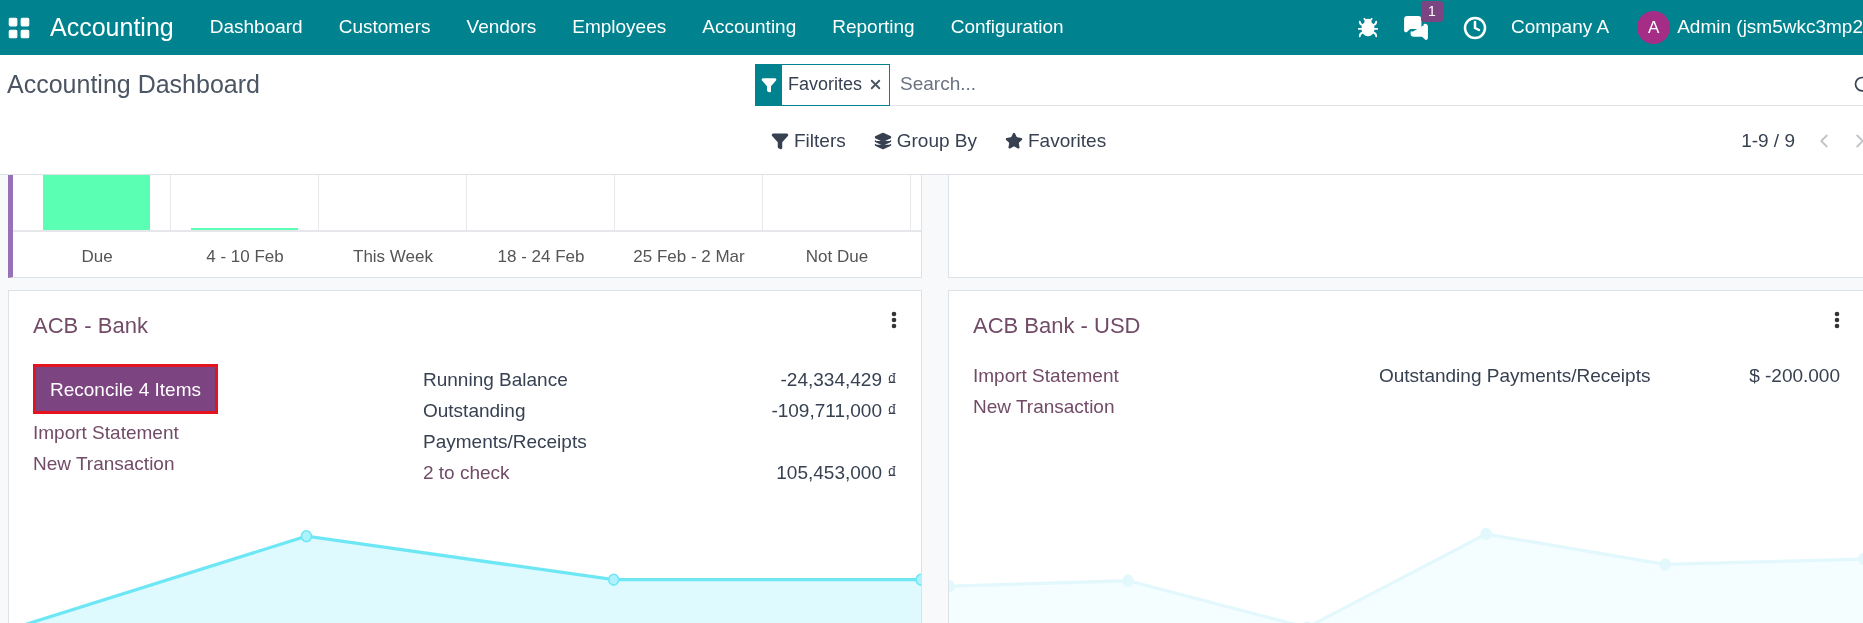 Image resolution: width=1863 pixels, height=623 pixels. I want to click on nav-menu-item: Configuration, so click(1007, 27).